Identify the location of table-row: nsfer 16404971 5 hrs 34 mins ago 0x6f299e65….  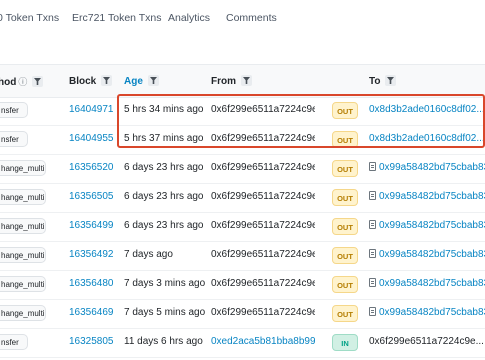
(242, 111).